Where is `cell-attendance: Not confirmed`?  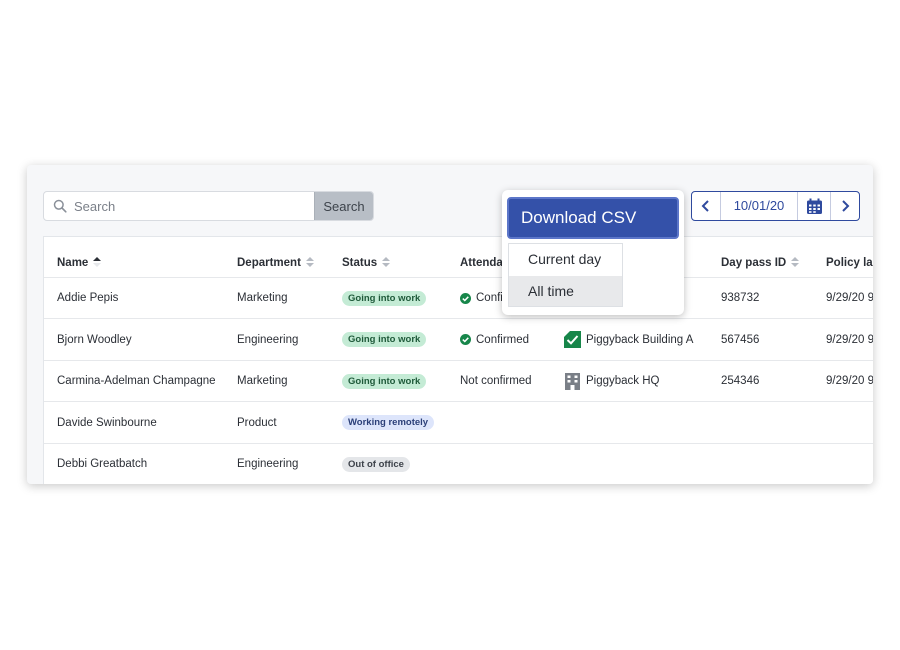
cell-attendance: Not confirmed is located at coordinates (496, 381).